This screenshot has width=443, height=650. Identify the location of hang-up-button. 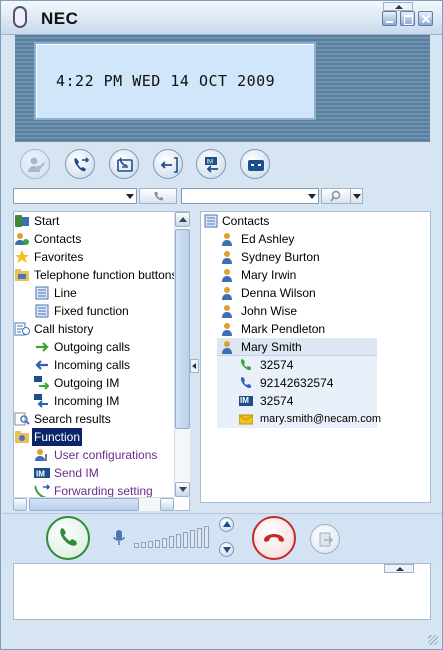
(274, 538).